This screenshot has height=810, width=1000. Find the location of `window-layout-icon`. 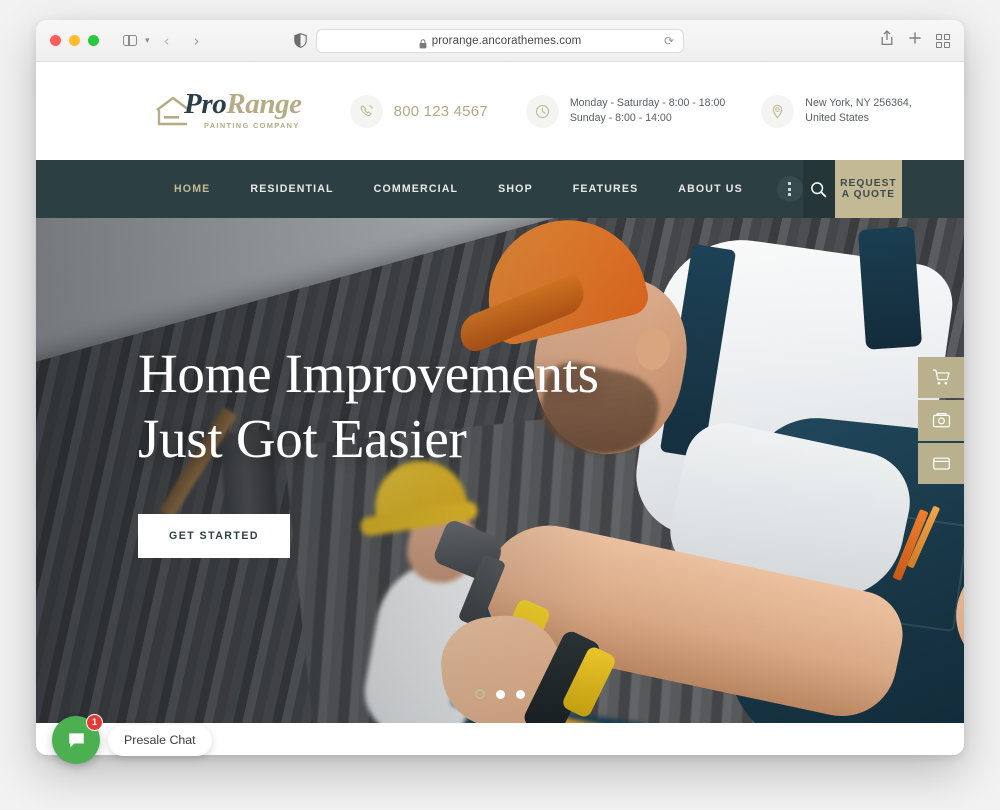

window-layout-icon is located at coordinates (941, 463).